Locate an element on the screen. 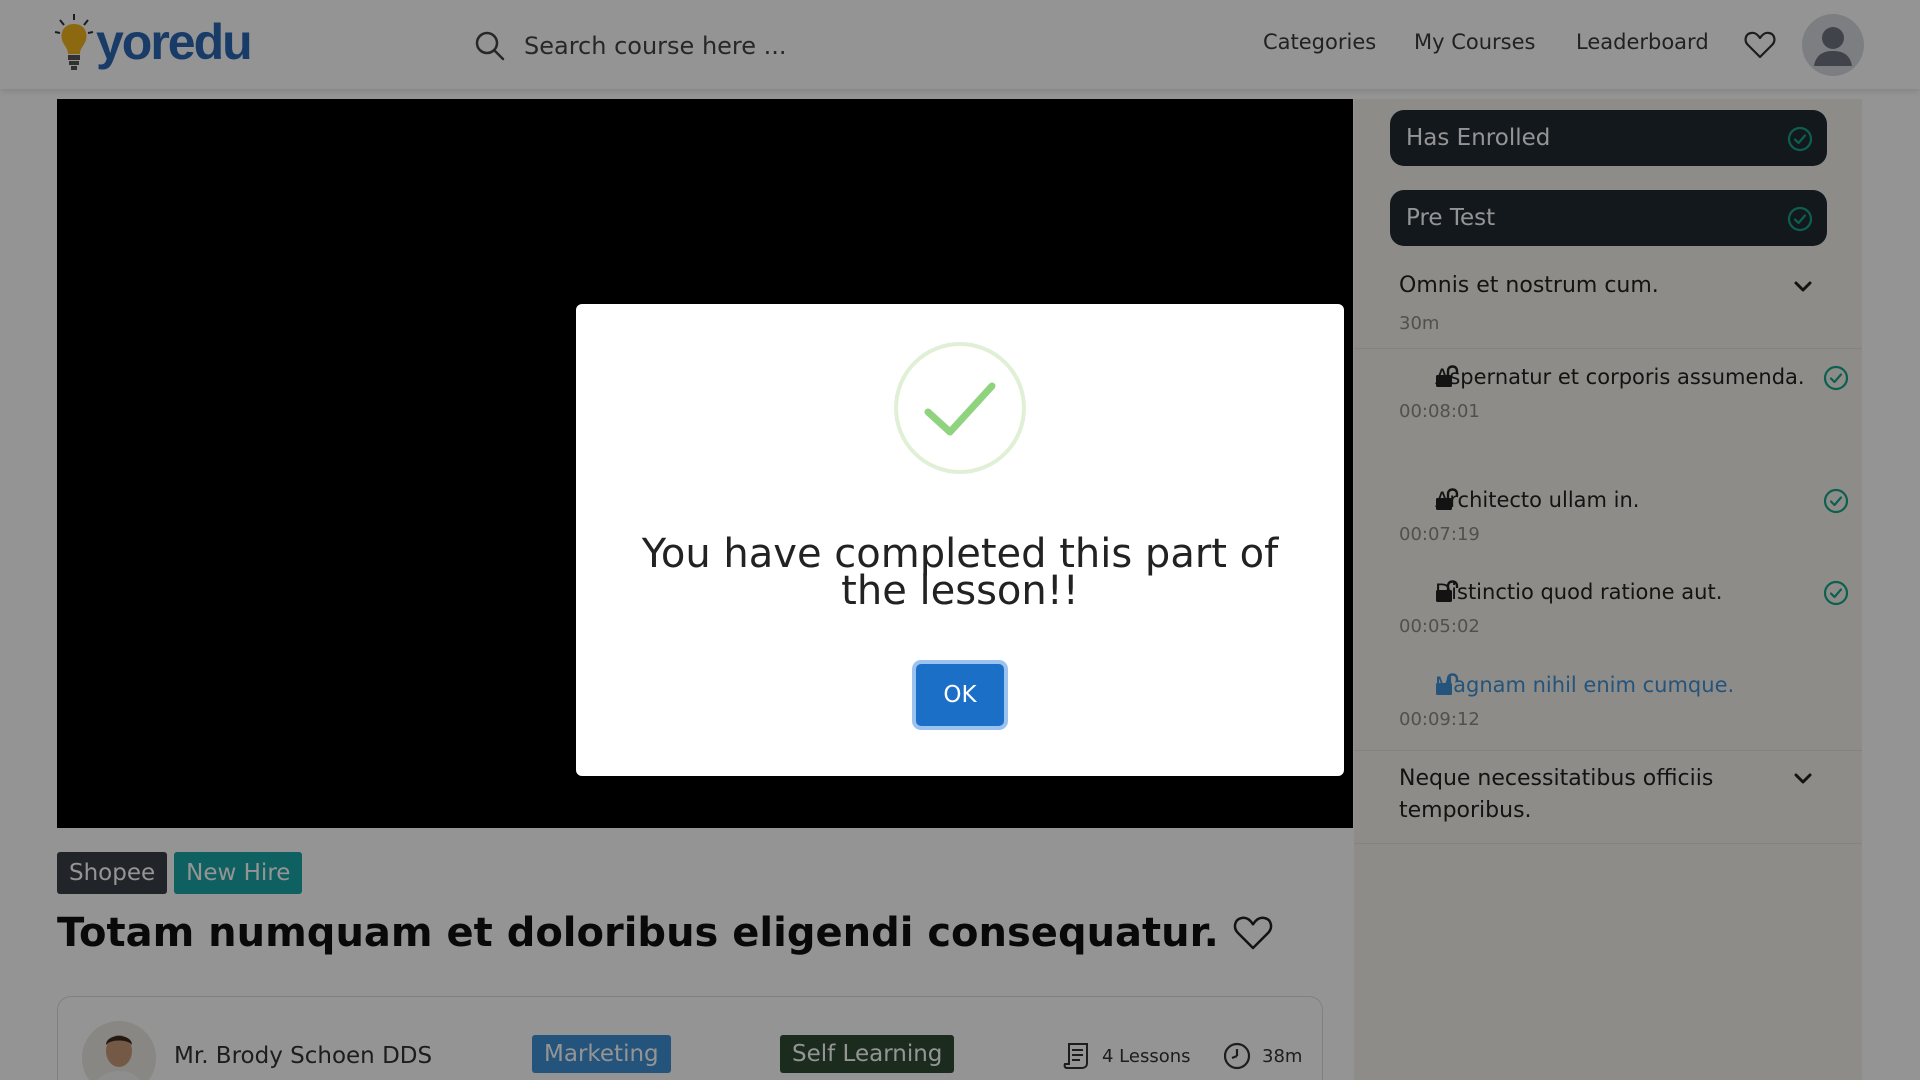 The image size is (1920, 1080). ok-button: OK is located at coordinates (960, 695).